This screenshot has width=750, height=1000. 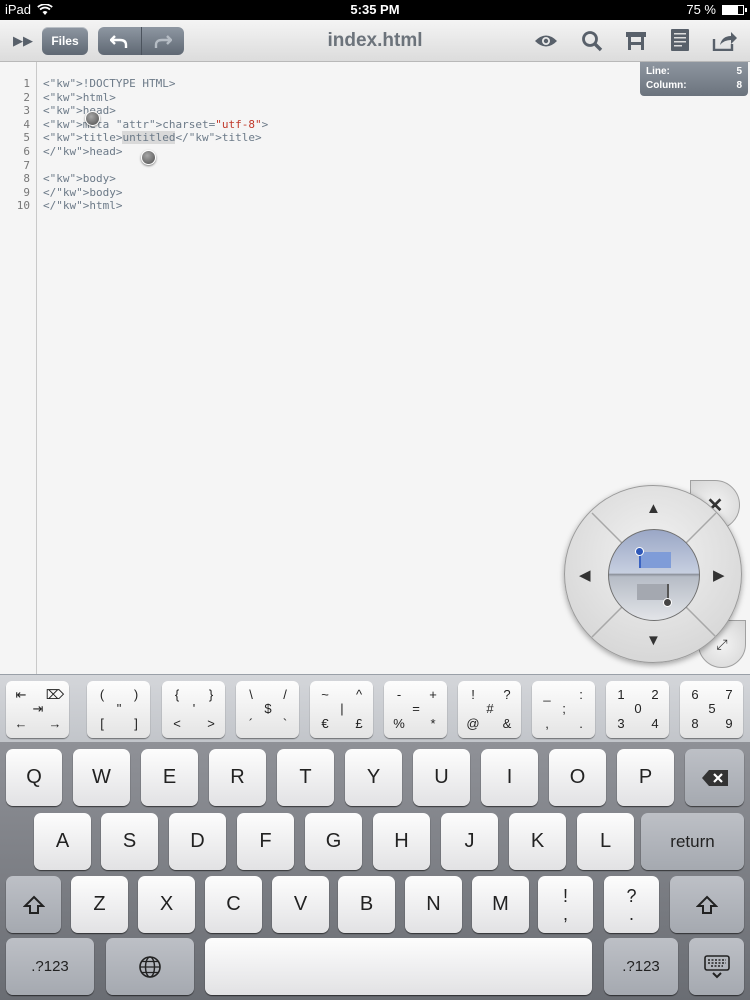 I want to click on selection-end-handle, so click(x=148, y=157).